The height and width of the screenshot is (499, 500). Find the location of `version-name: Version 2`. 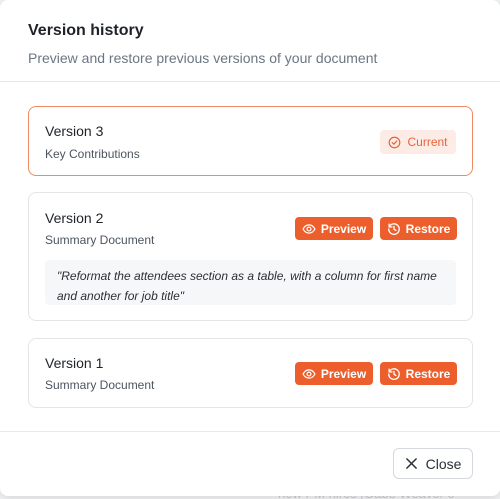

version-name: Version 2 is located at coordinates (74, 218).